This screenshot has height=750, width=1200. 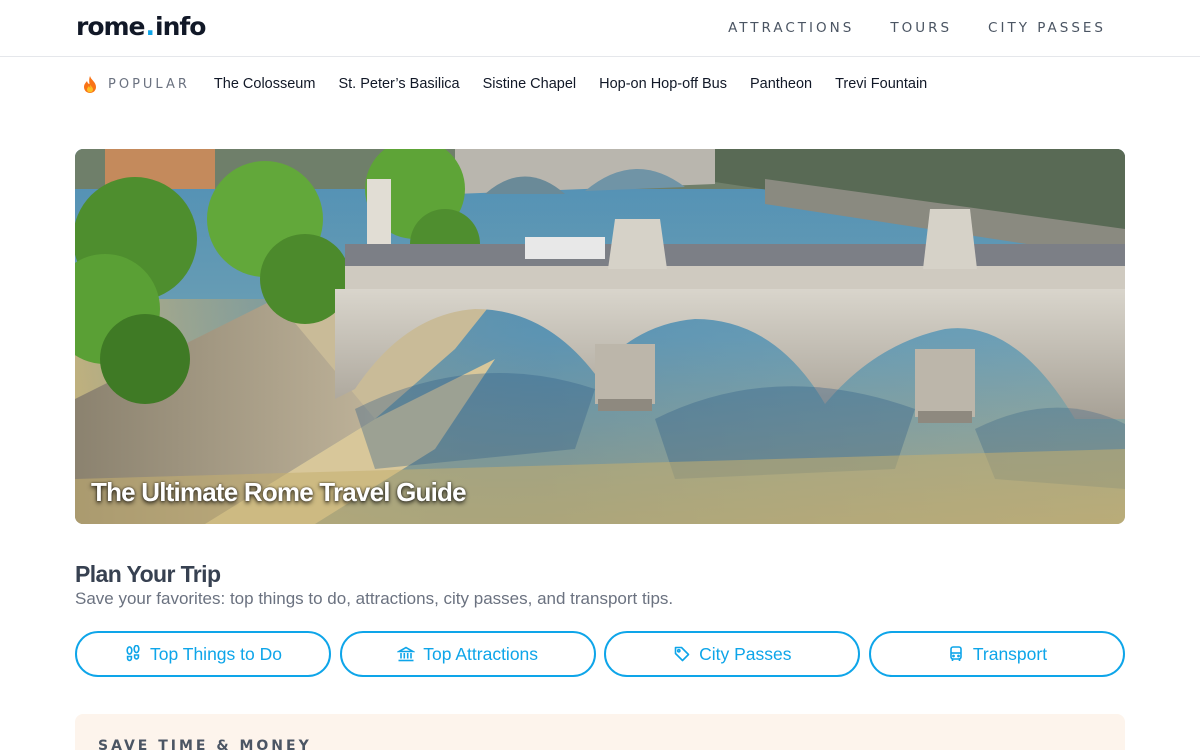 I want to click on hero-title: The Ultimate Rome Travel Guide, so click(x=279, y=492).